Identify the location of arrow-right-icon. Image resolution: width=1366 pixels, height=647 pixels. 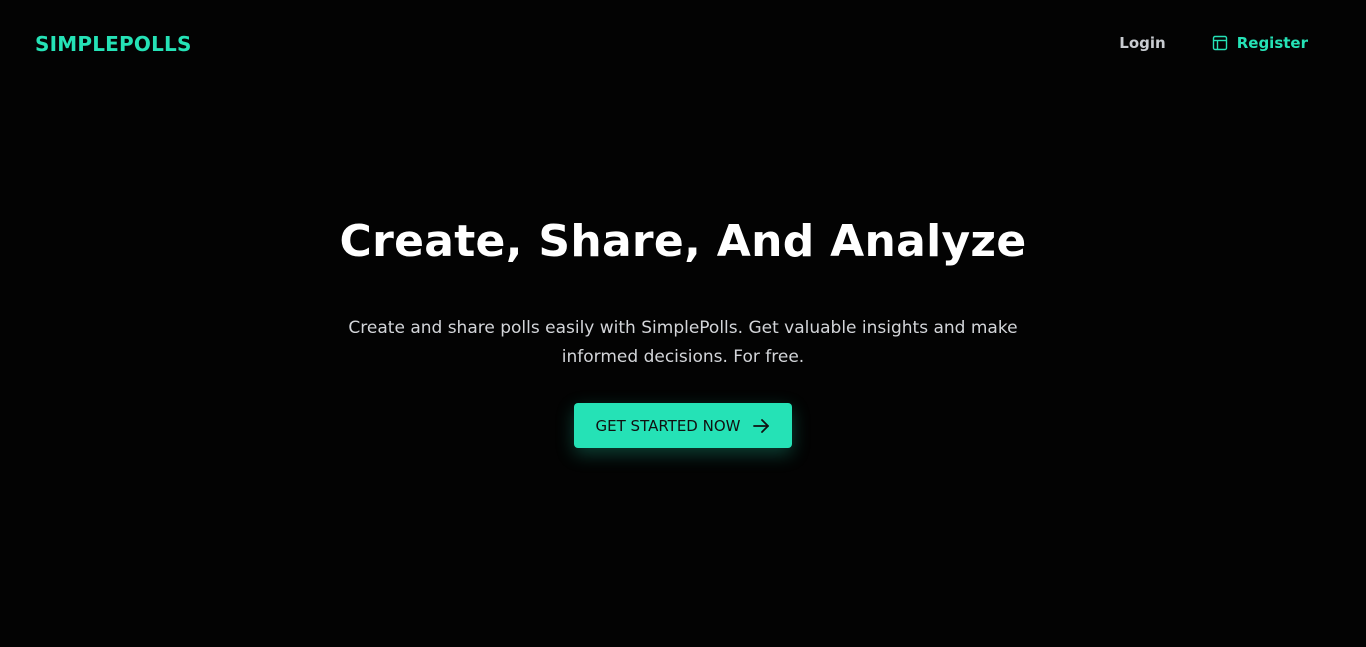
(761, 426).